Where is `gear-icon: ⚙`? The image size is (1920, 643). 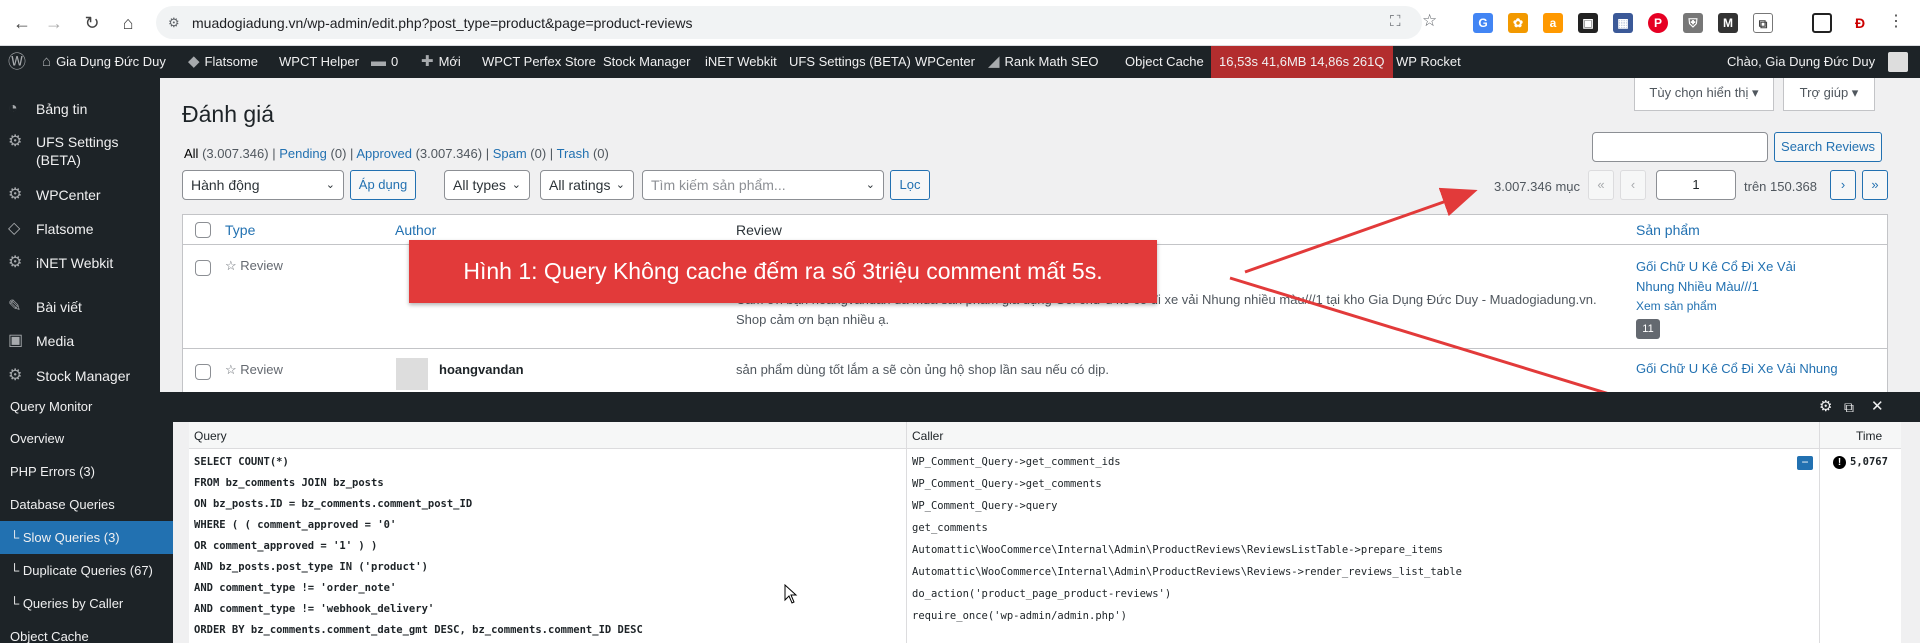 gear-icon: ⚙ is located at coordinates (1825, 407).